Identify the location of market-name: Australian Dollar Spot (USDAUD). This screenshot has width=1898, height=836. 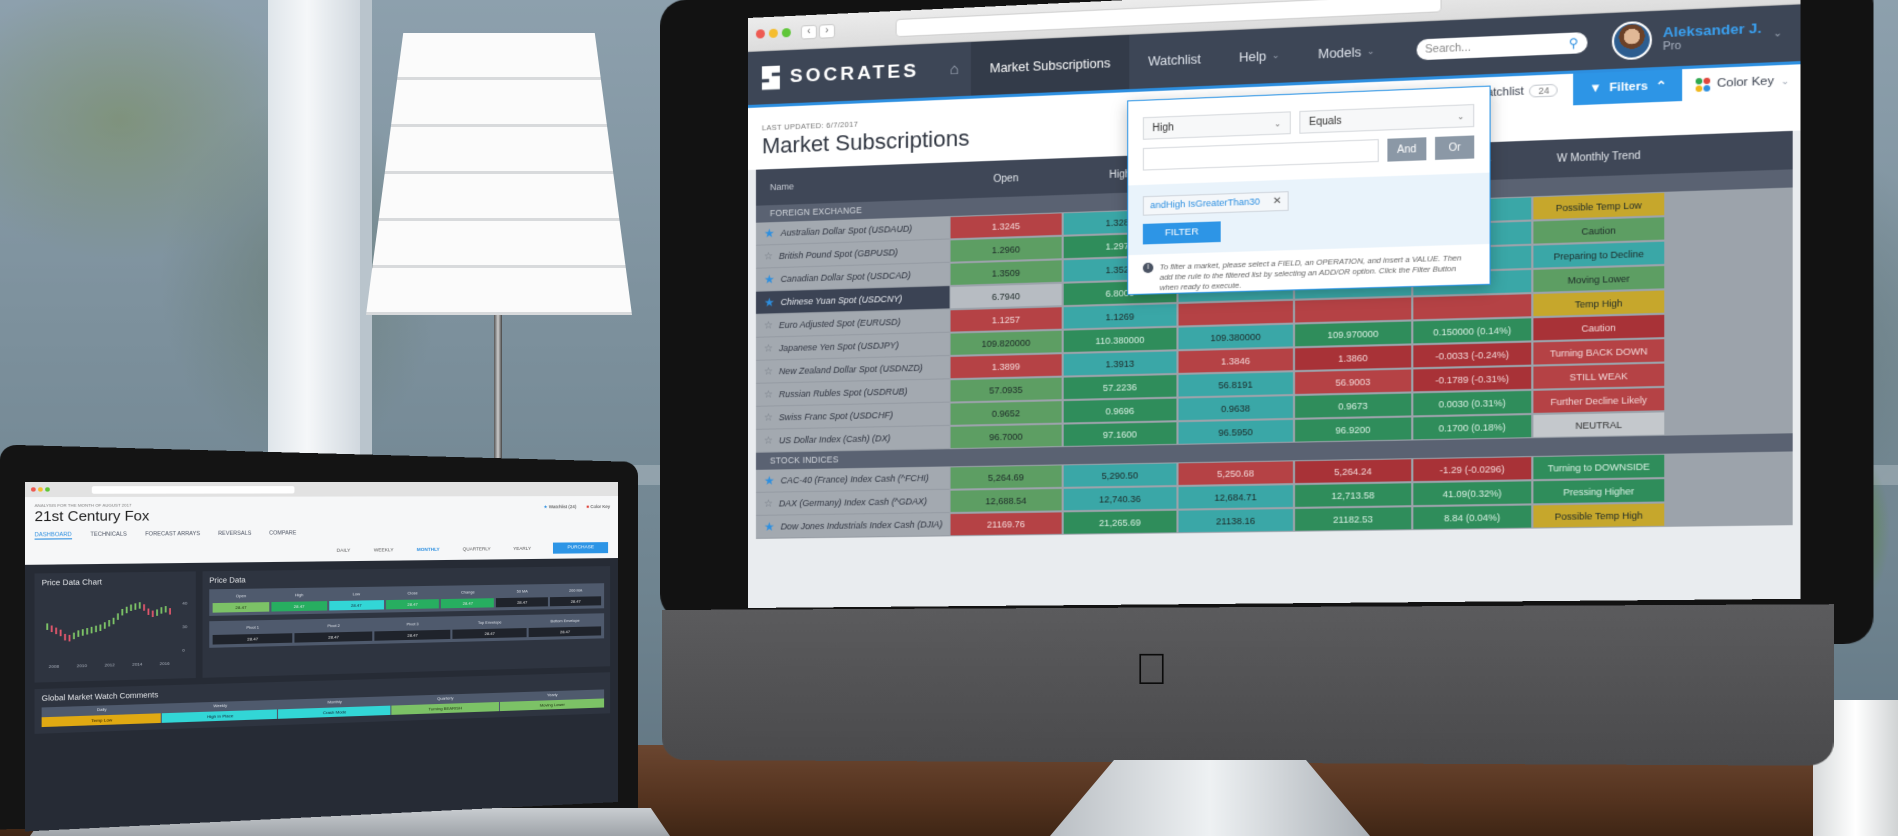
(846, 230).